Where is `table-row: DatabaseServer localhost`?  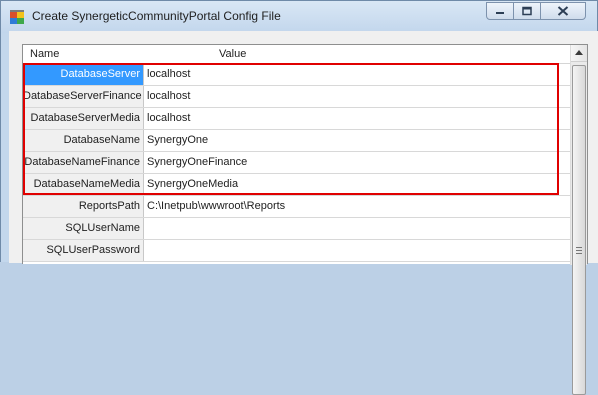 table-row: DatabaseServer localhost is located at coordinates (296, 75).